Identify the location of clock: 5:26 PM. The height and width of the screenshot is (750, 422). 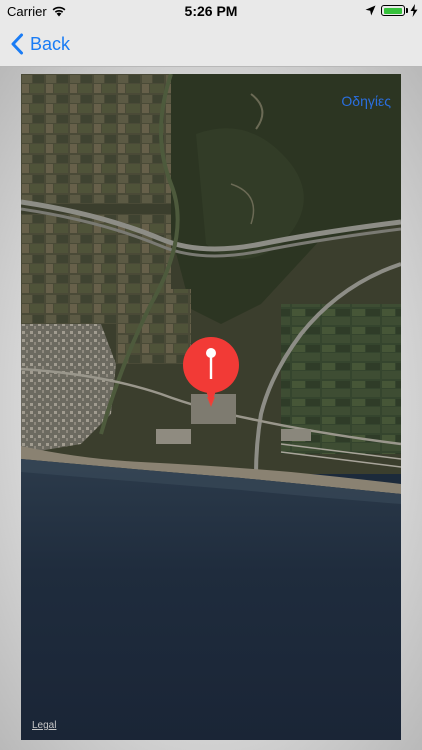
(211, 11).